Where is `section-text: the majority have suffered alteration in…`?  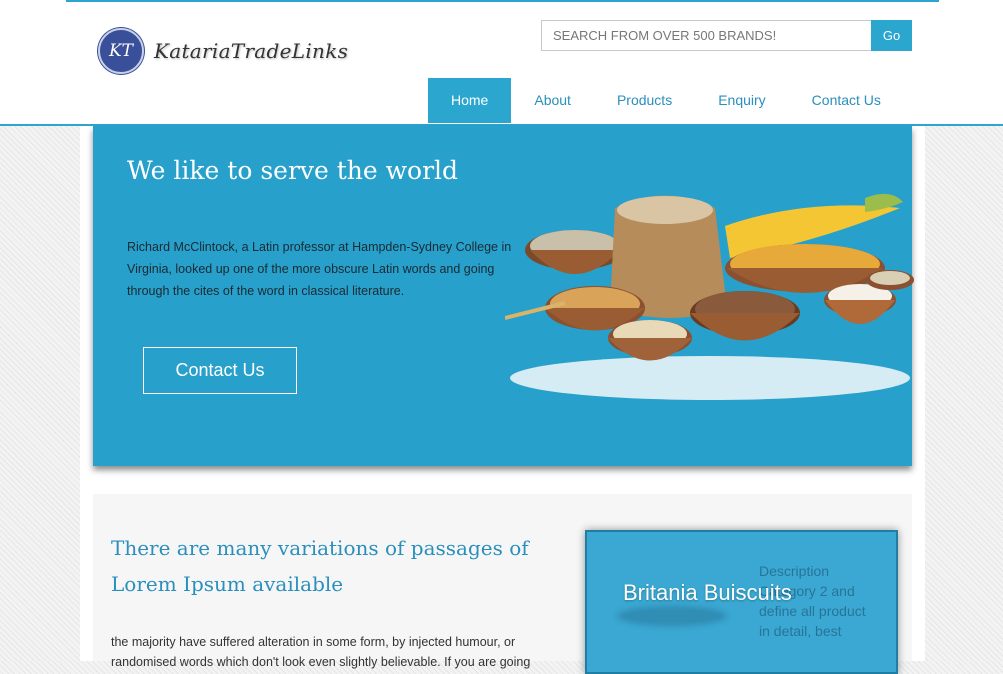
section-text: the majority have suffered alteration in… is located at coordinates (321, 652).